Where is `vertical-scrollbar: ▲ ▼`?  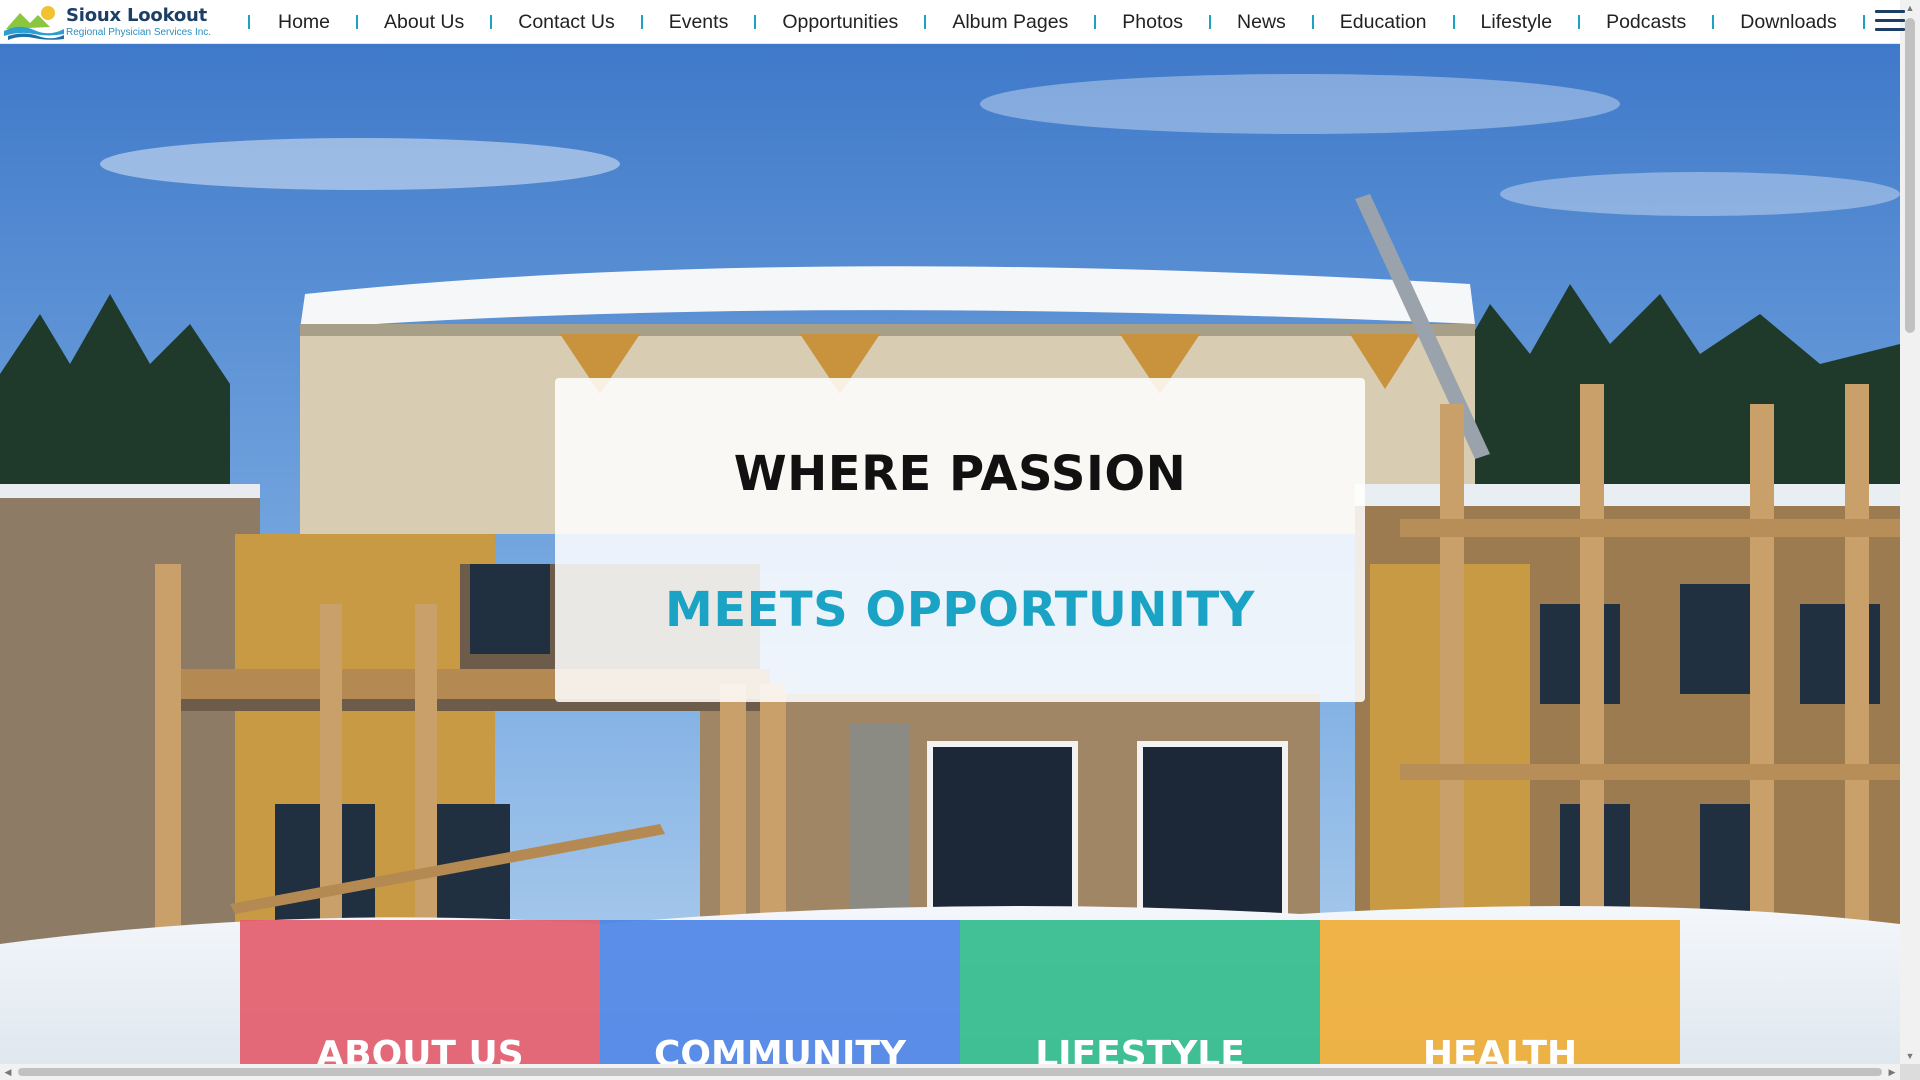
vertical-scrollbar: ▲ ▼ is located at coordinates (1910, 532).